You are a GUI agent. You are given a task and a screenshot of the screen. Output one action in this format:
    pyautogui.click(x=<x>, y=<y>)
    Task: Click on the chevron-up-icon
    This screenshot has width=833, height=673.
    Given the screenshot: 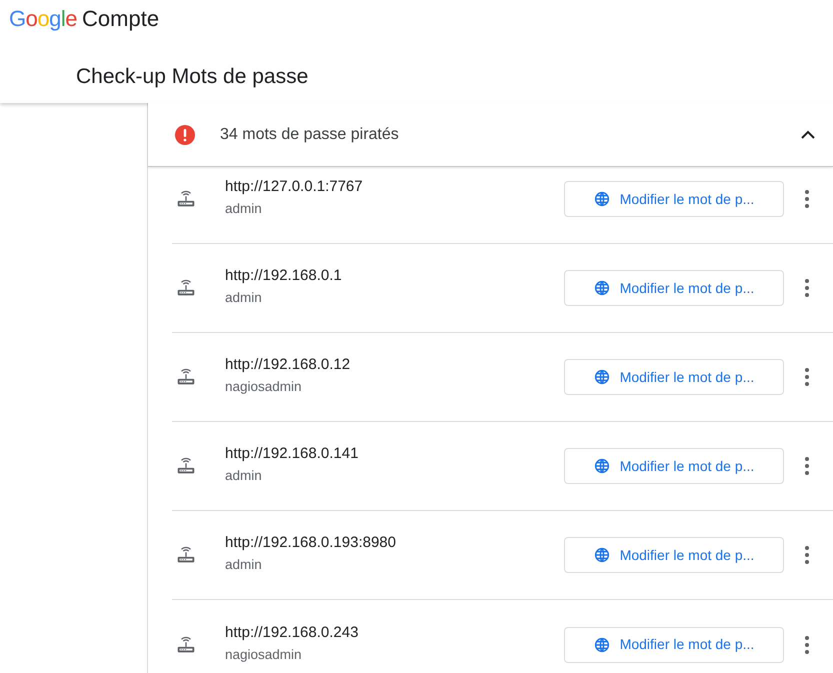 What is the action you would take?
    pyautogui.click(x=808, y=134)
    